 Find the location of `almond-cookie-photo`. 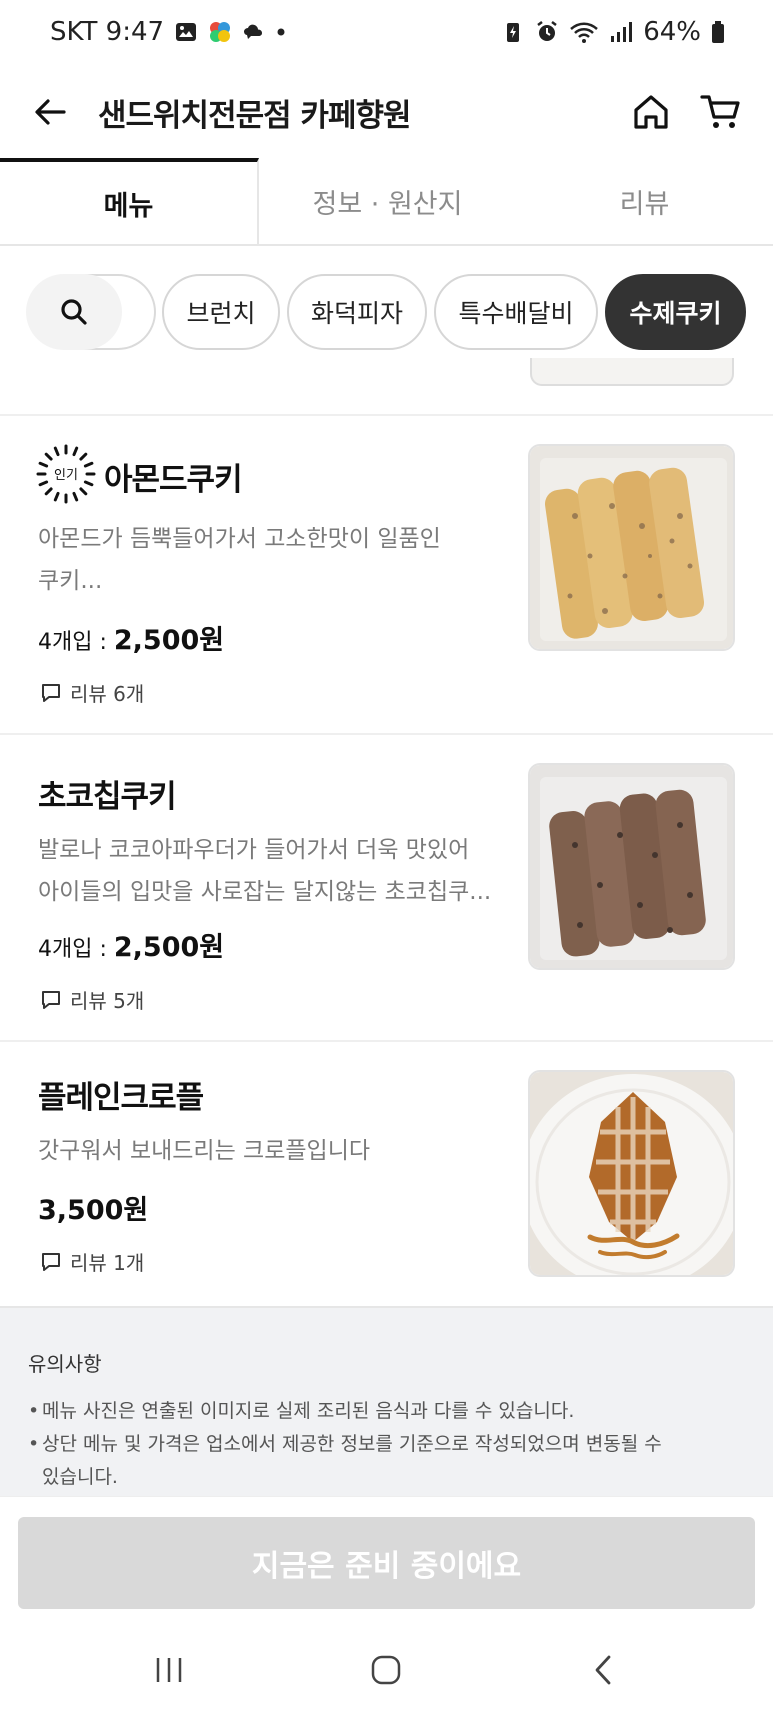

almond-cookie-photo is located at coordinates (631, 547).